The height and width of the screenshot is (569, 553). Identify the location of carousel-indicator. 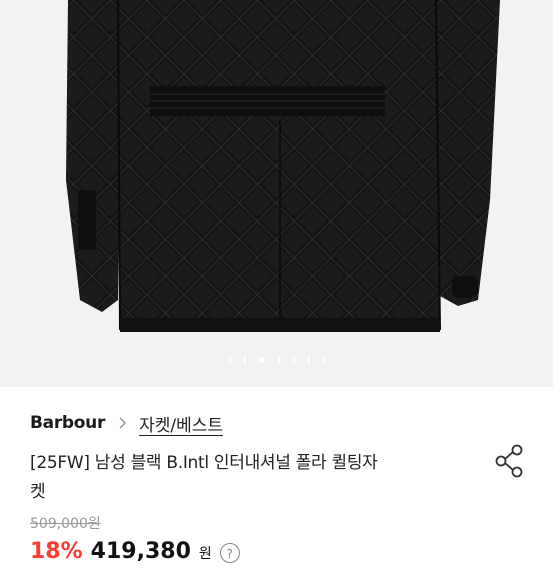
(276, 360).